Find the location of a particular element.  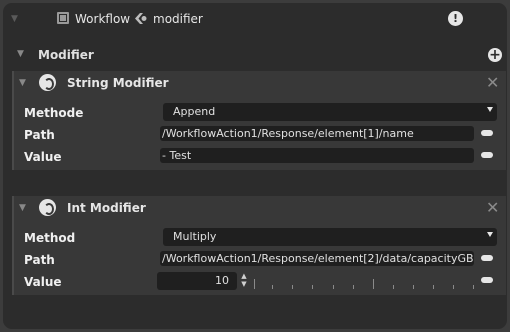

value-input: - Test is located at coordinates (317, 155).